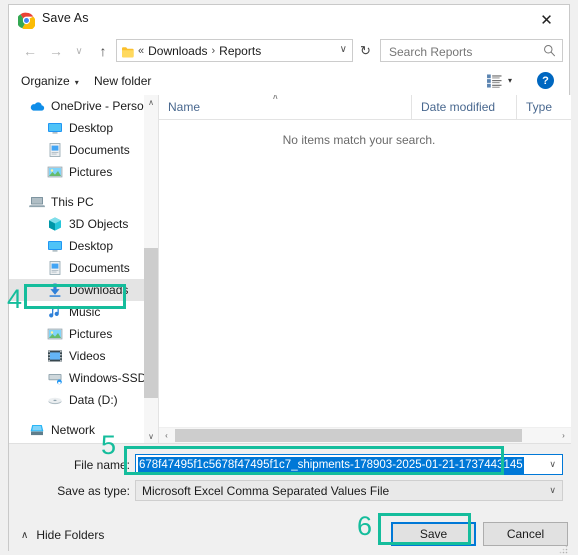 Image resolution: width=578 pixels, height=555 pixels. Describe the element at coordinates (544, 107) in the screenshot. I see `column-header-type: Type` at that location.